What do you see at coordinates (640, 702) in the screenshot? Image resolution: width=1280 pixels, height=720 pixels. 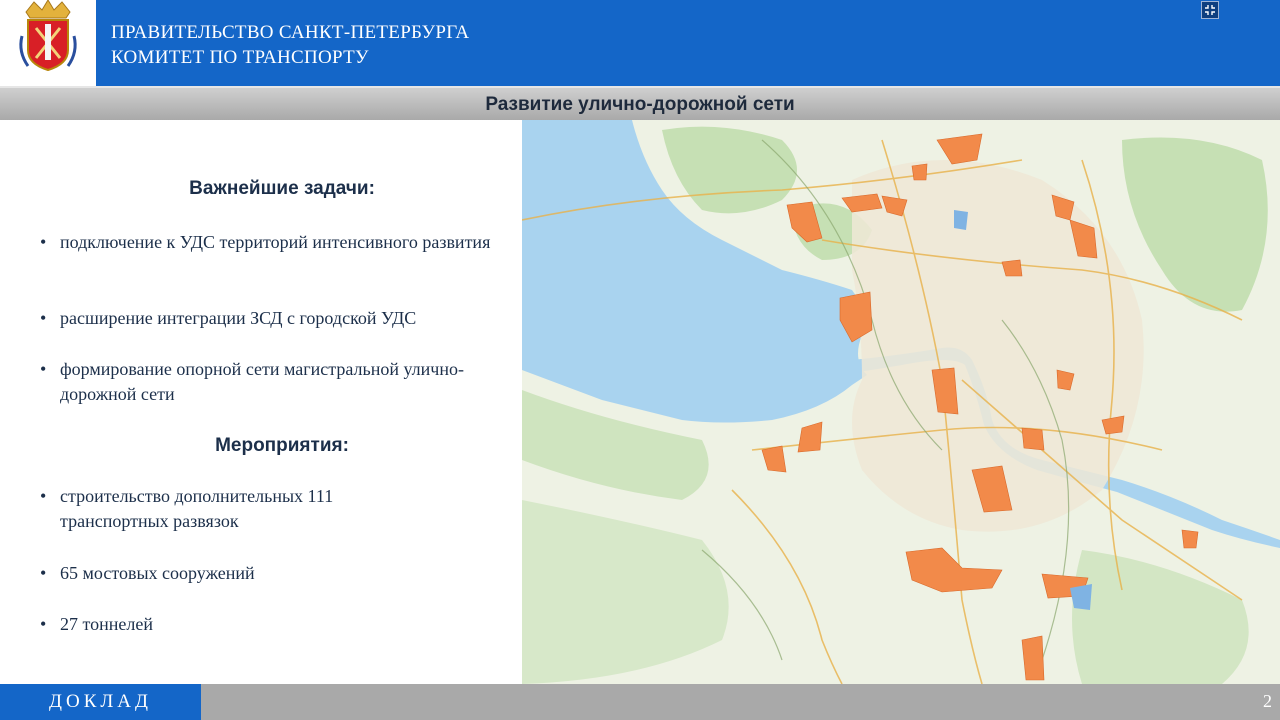 I see `footer-bar: ДОКЛАД 2` at bounding box center [640, 702].